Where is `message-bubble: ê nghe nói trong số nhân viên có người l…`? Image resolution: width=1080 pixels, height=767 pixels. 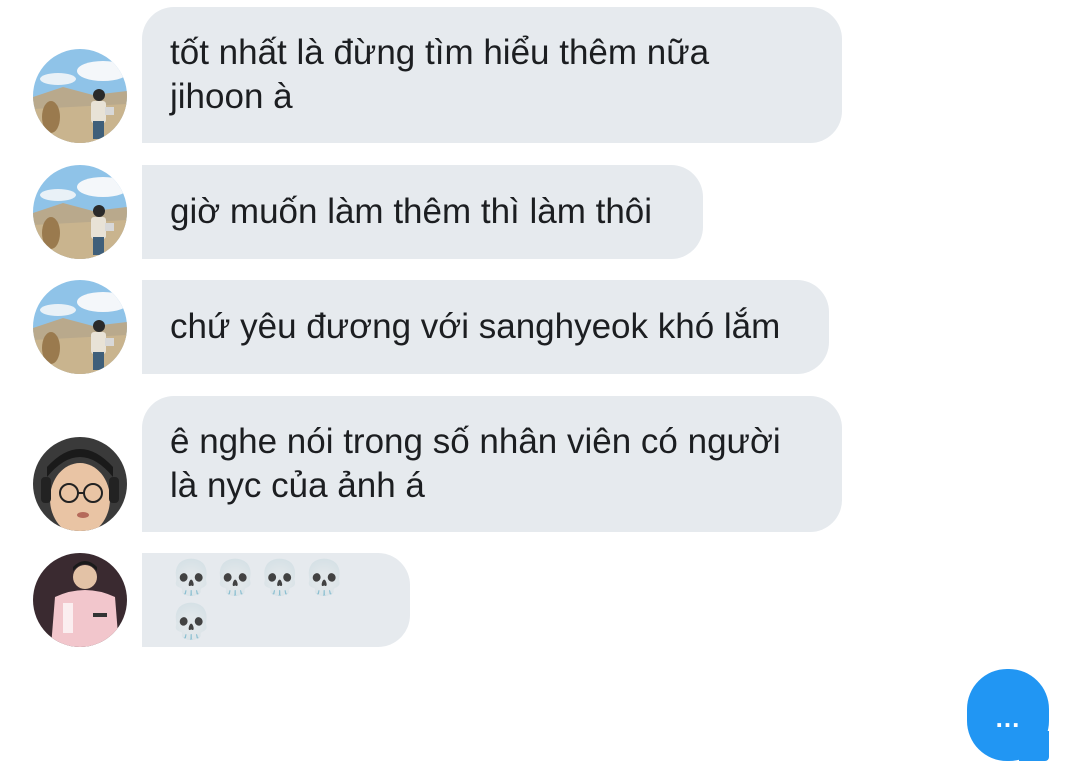
message-bubble: ê nghe nói trong số nhân viên có người l… is located at coordinates (492, 464).